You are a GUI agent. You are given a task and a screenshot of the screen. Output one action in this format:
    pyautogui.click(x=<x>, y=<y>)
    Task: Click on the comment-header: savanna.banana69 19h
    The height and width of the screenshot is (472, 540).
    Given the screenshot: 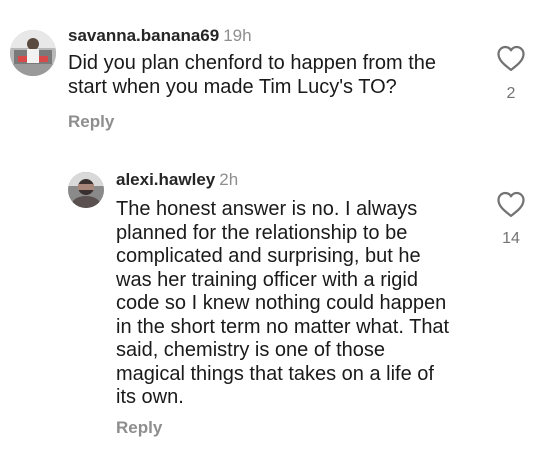 What is the action you would take?
    pyautogui.click(x=160, y=36)
    